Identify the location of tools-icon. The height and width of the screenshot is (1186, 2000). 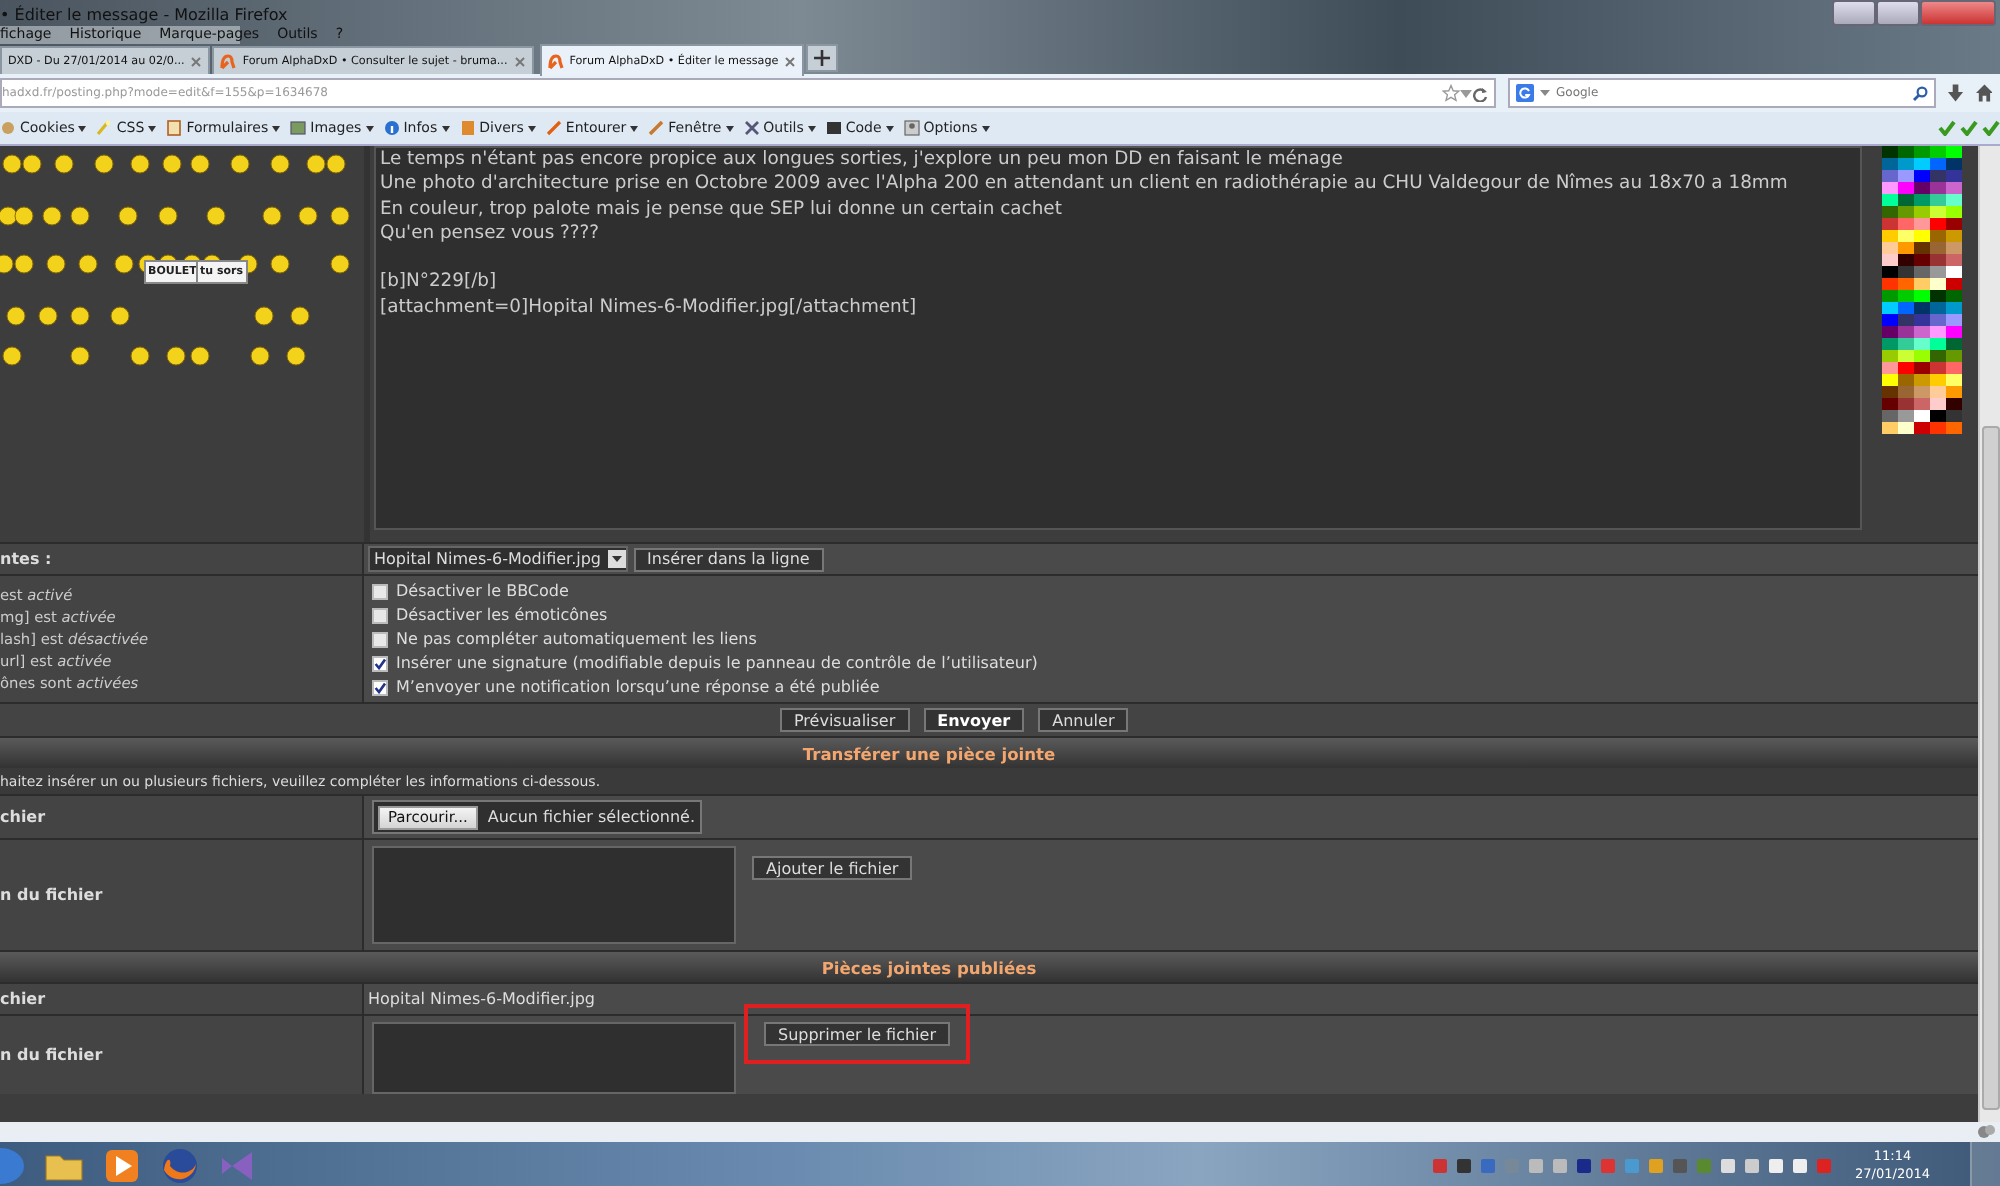
(751, 128).